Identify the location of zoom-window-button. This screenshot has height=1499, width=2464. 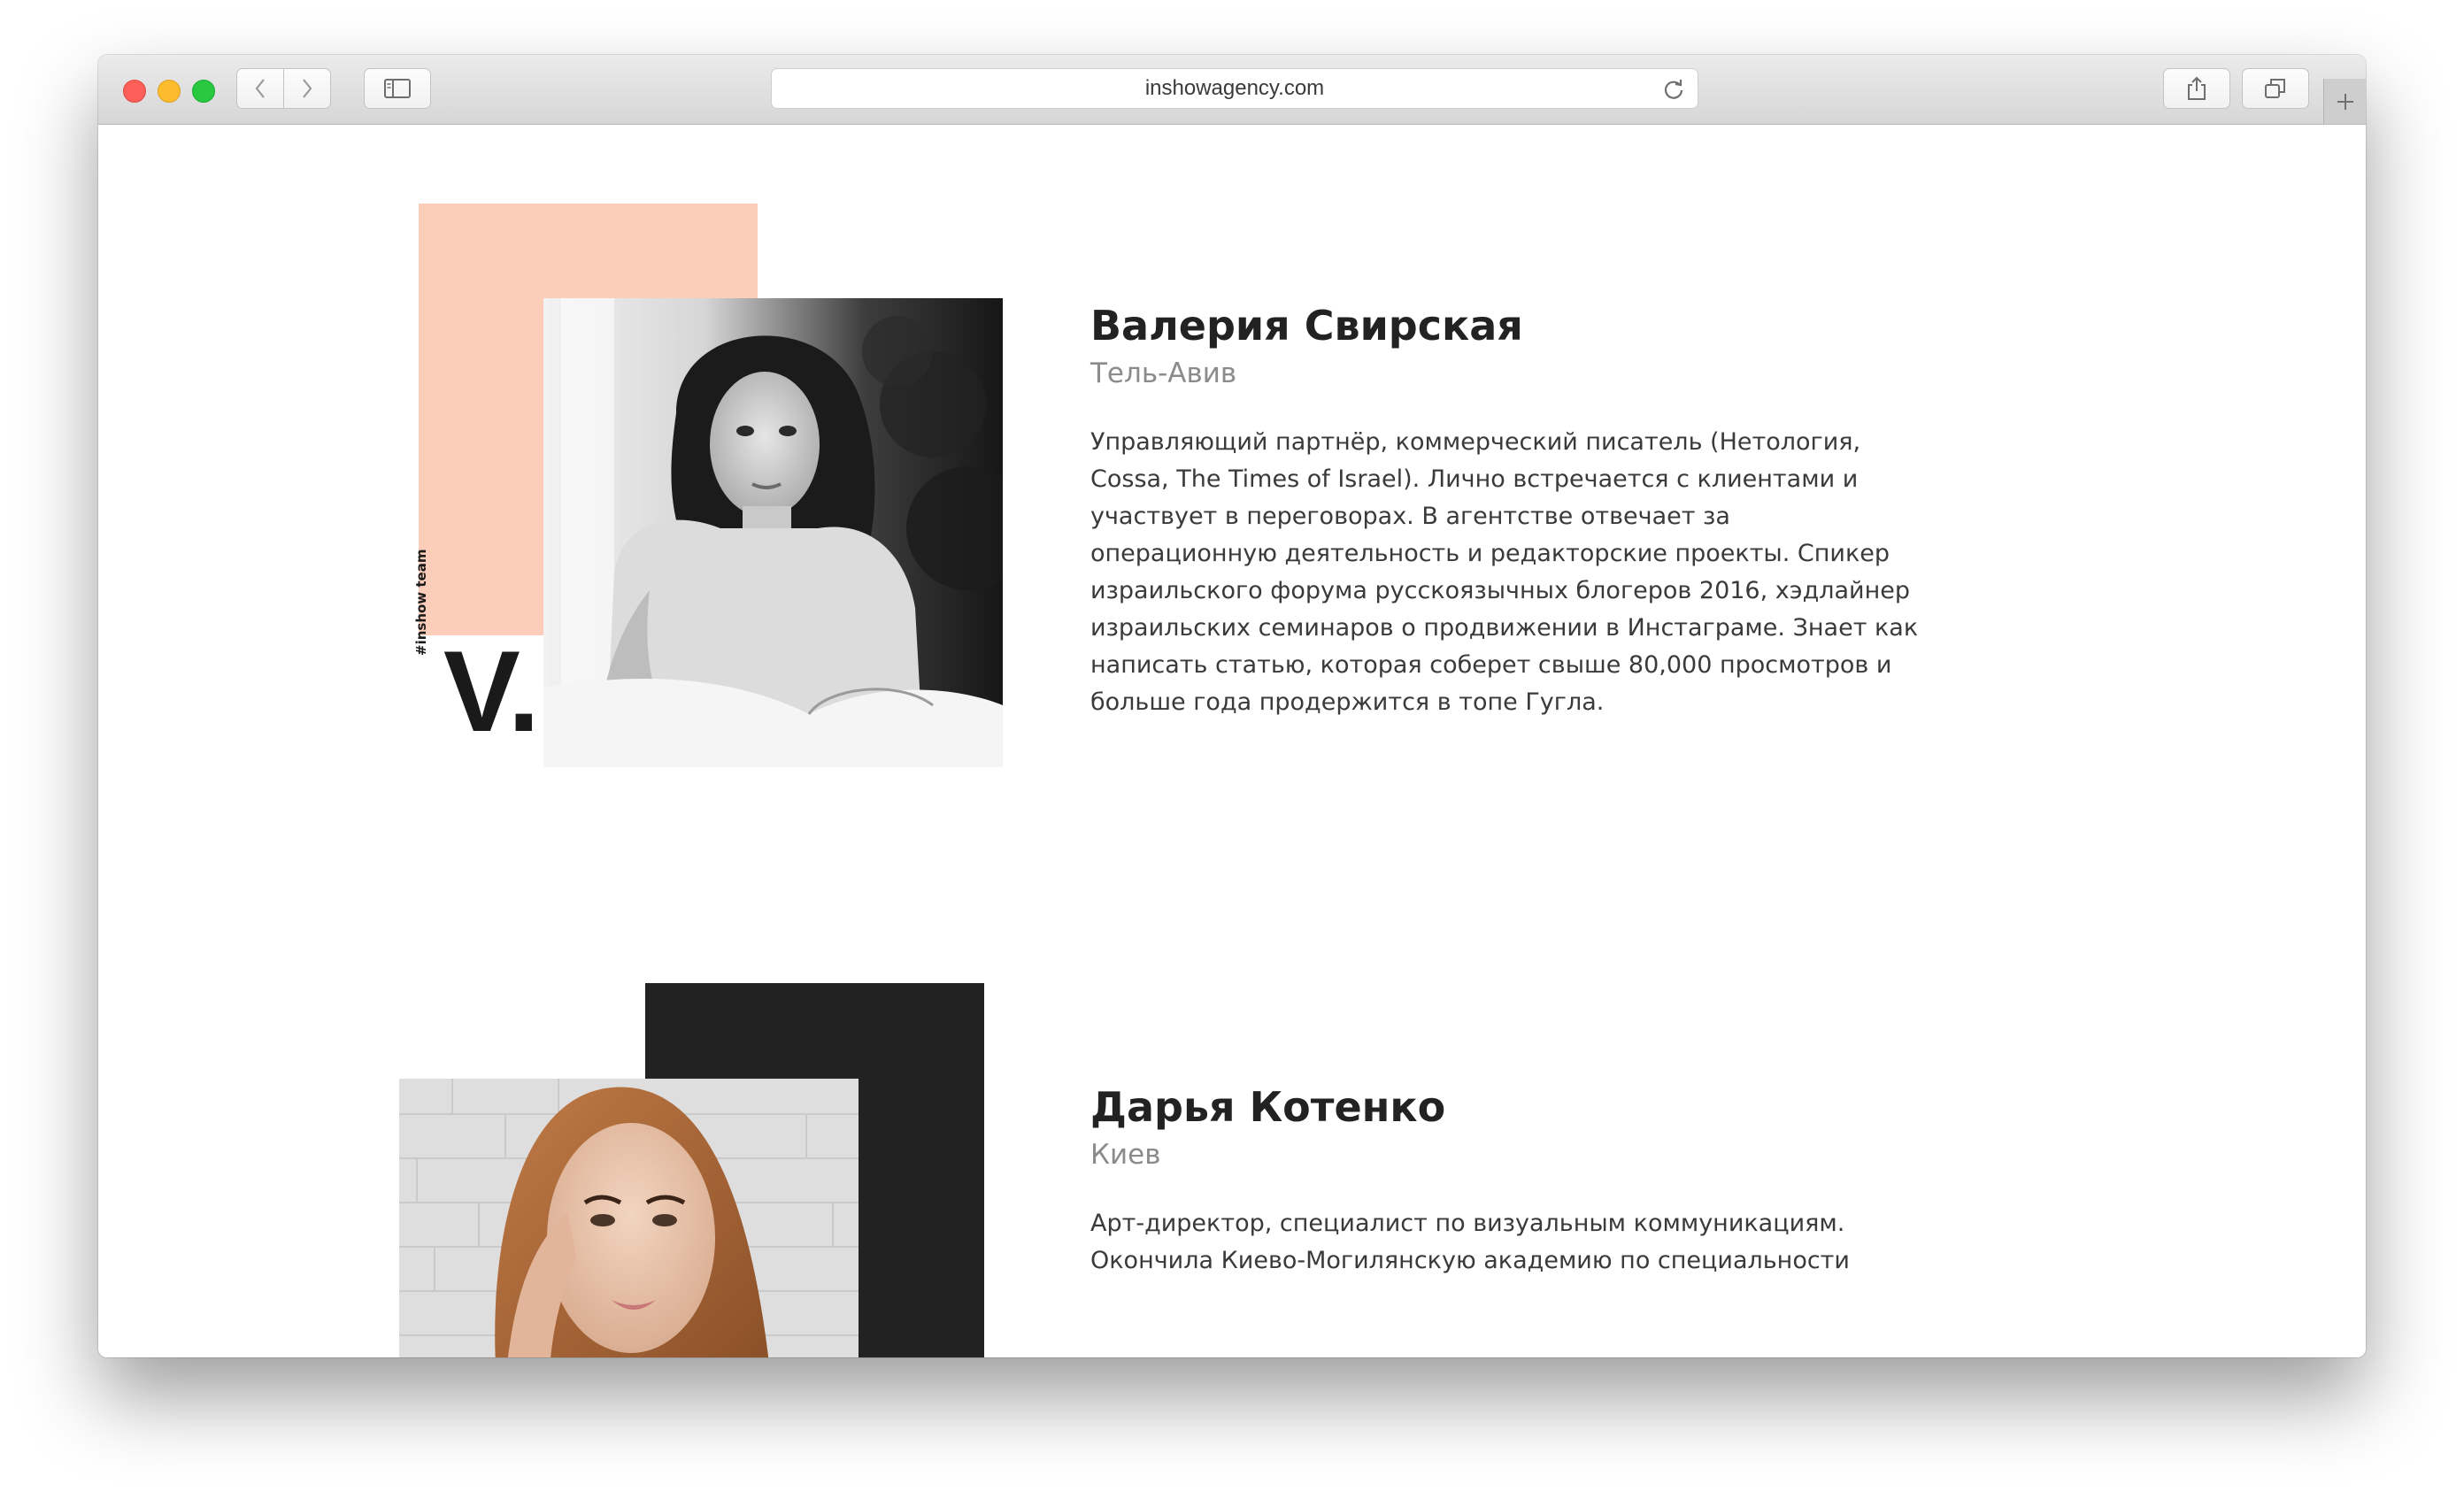
(204, 91).